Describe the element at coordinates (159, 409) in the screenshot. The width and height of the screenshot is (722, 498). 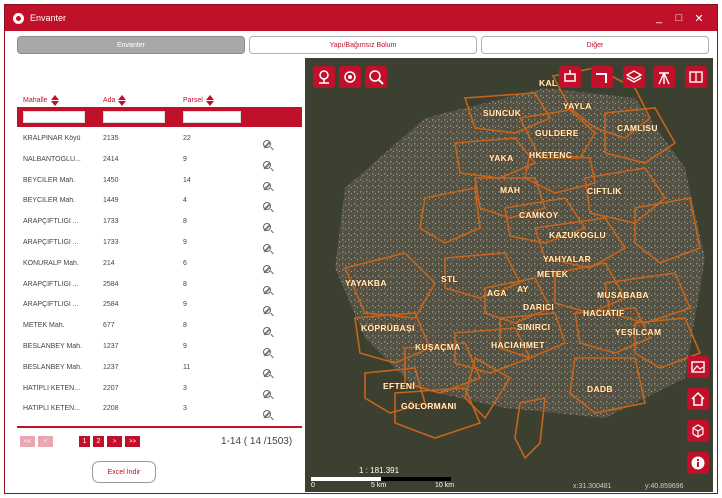
I see `table-row: HATİPLİ KETEN... 2208 3` at that location.